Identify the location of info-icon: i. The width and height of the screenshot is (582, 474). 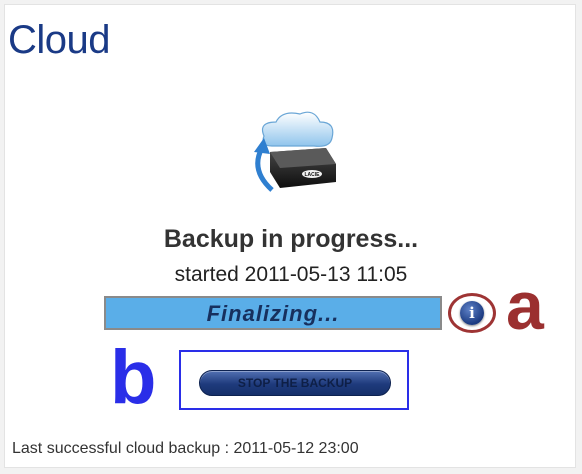
(472, 313).